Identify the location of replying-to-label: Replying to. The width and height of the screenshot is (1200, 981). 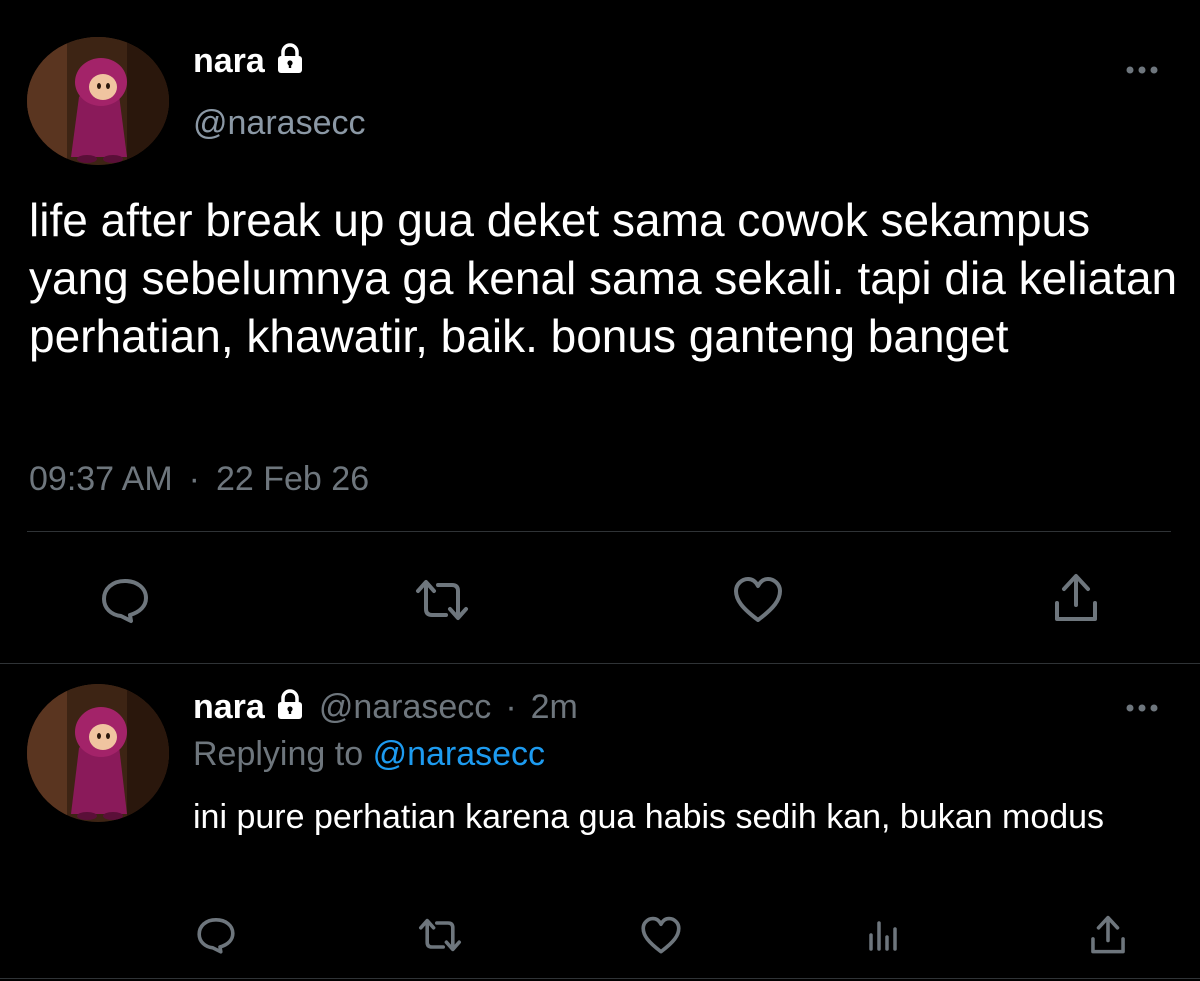
(278, 754).